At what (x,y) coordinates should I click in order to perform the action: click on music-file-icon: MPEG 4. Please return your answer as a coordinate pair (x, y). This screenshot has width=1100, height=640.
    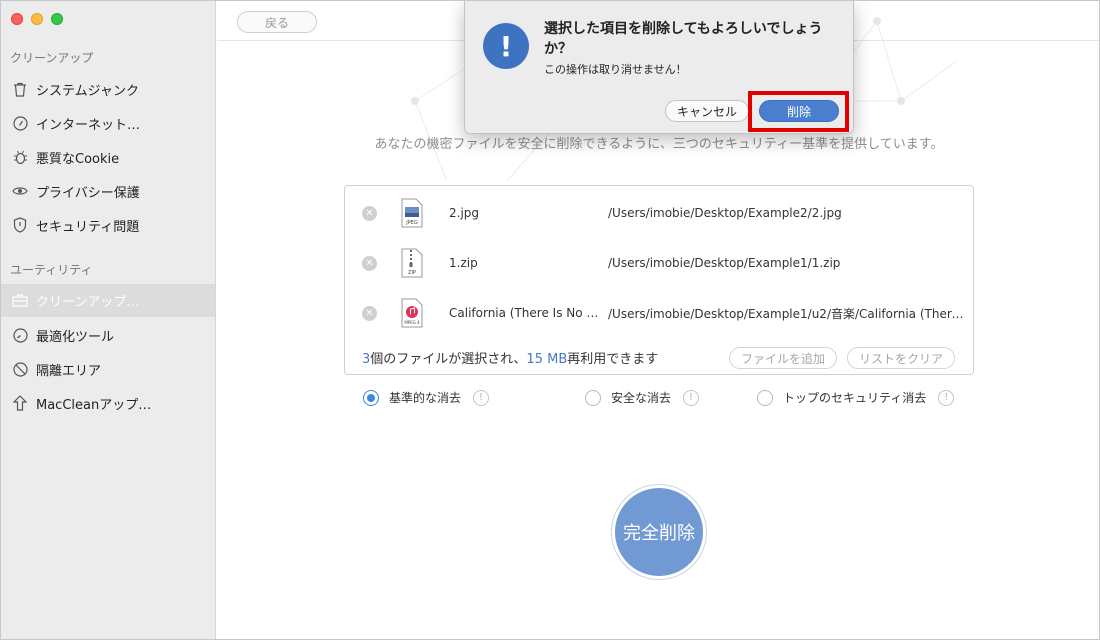
    Looking at the image, I should click on (412, 313).